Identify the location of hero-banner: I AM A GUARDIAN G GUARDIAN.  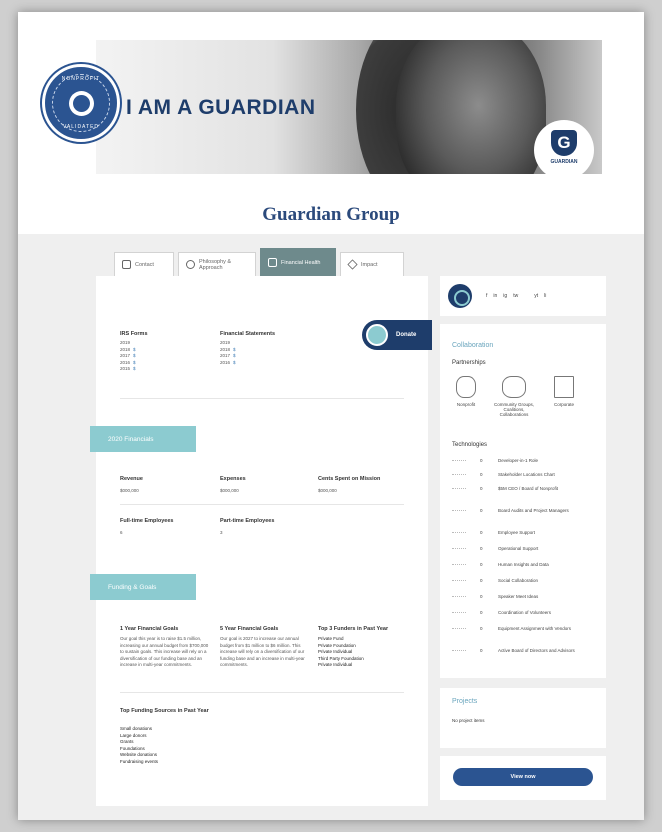
(349, 107).